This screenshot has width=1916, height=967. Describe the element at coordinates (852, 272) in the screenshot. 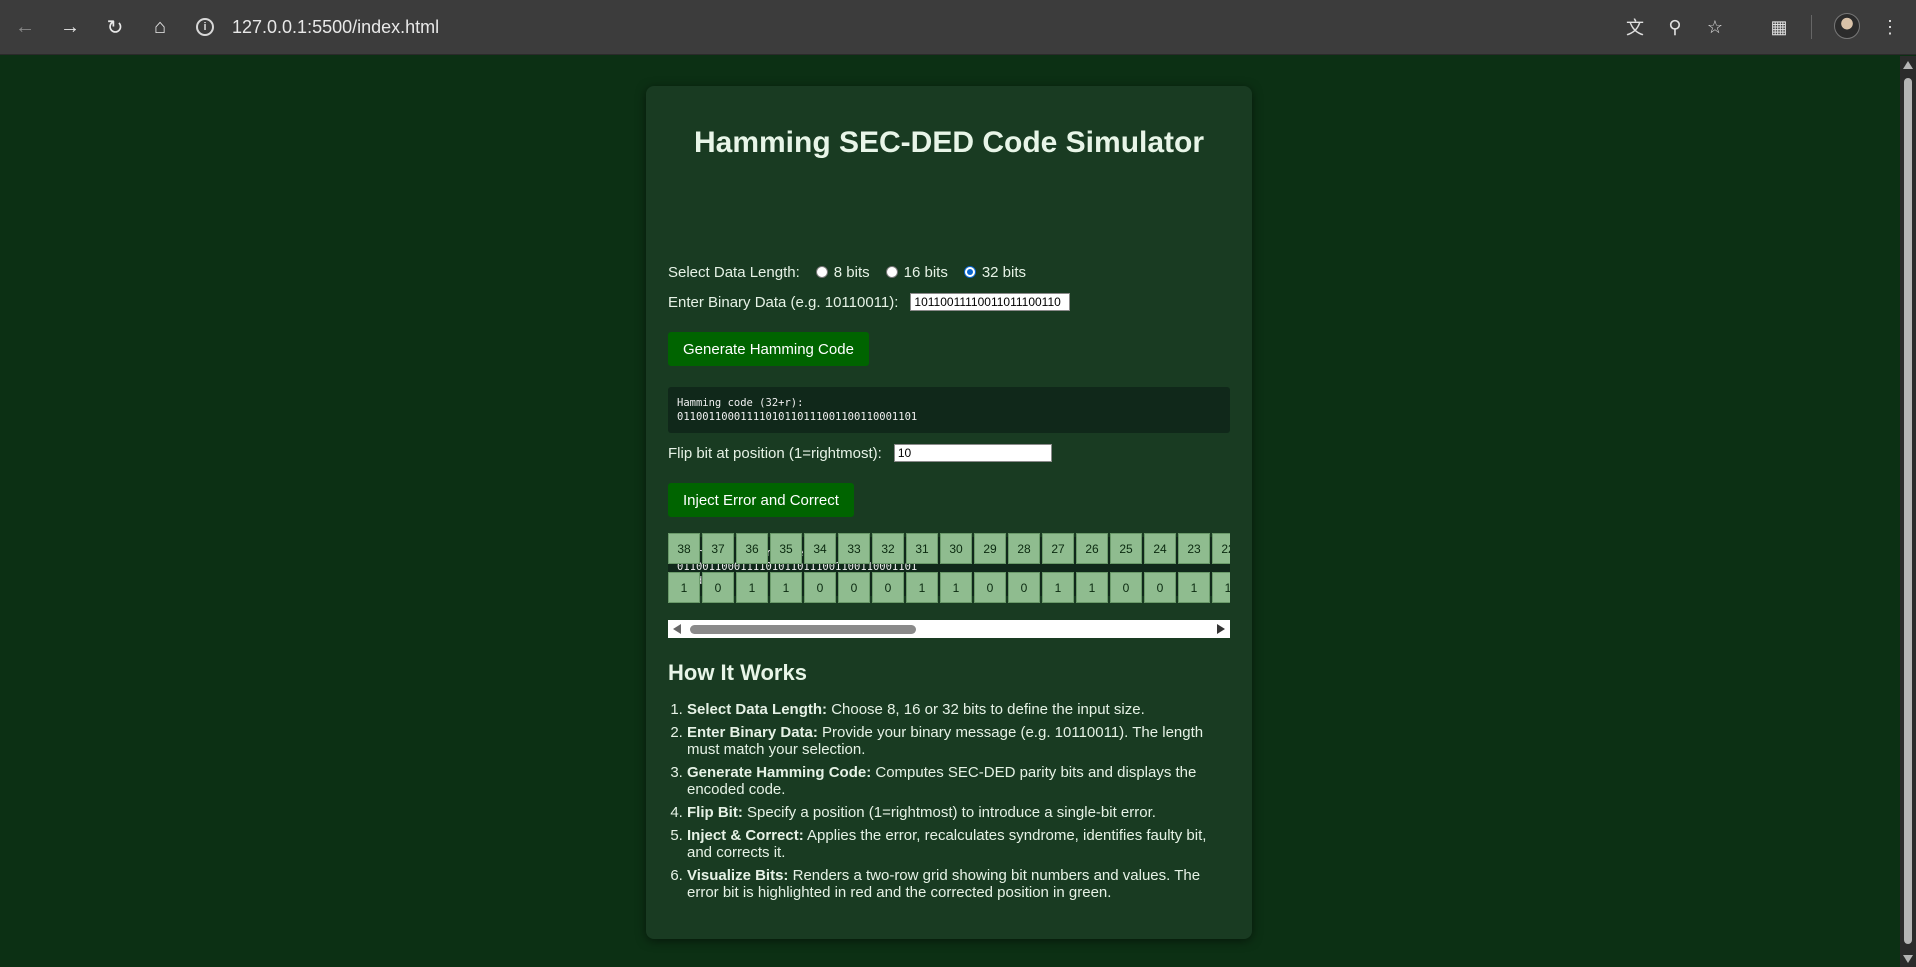

I see `radio-8-bits-label: 8 bits` at that location.